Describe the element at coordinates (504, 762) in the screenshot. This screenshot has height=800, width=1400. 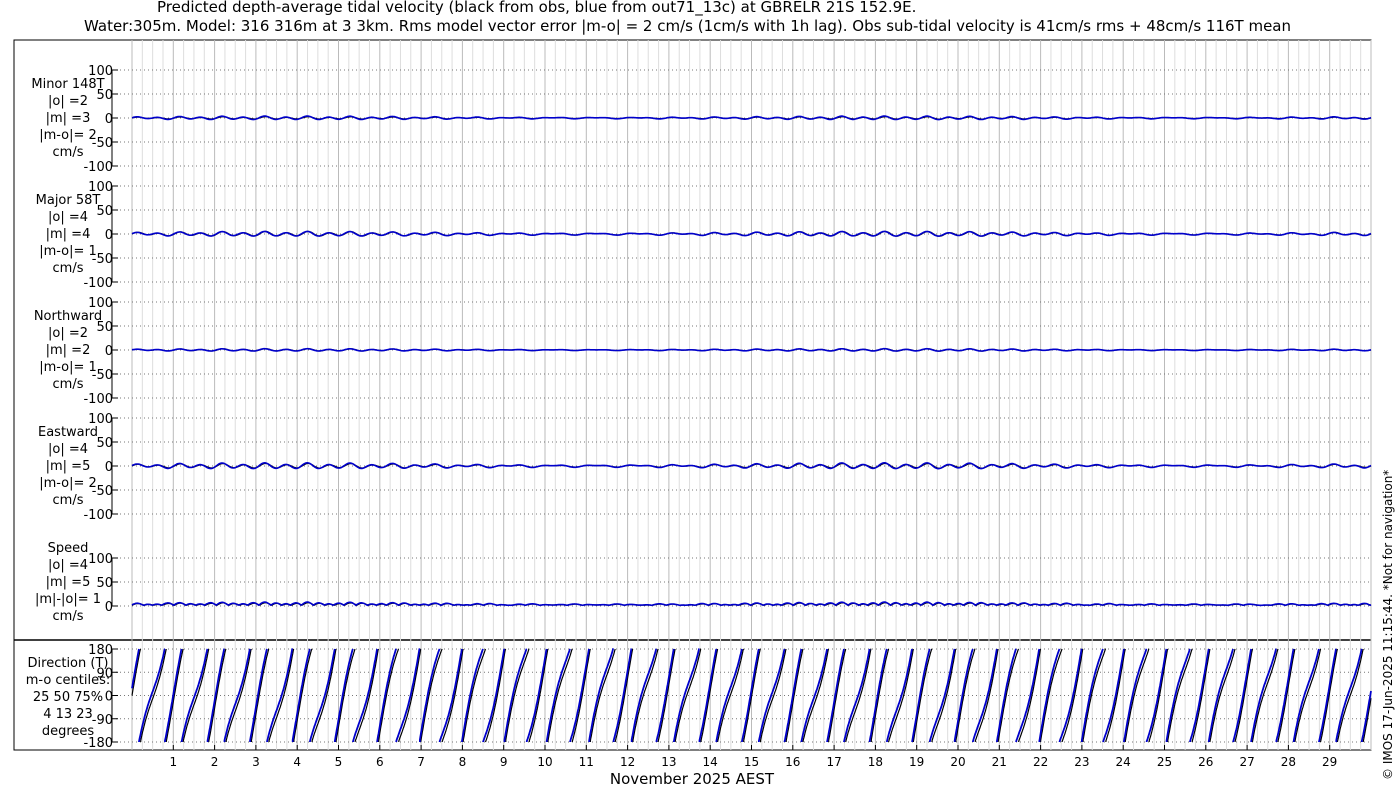
I see `x-tick-label: 9` at that location.